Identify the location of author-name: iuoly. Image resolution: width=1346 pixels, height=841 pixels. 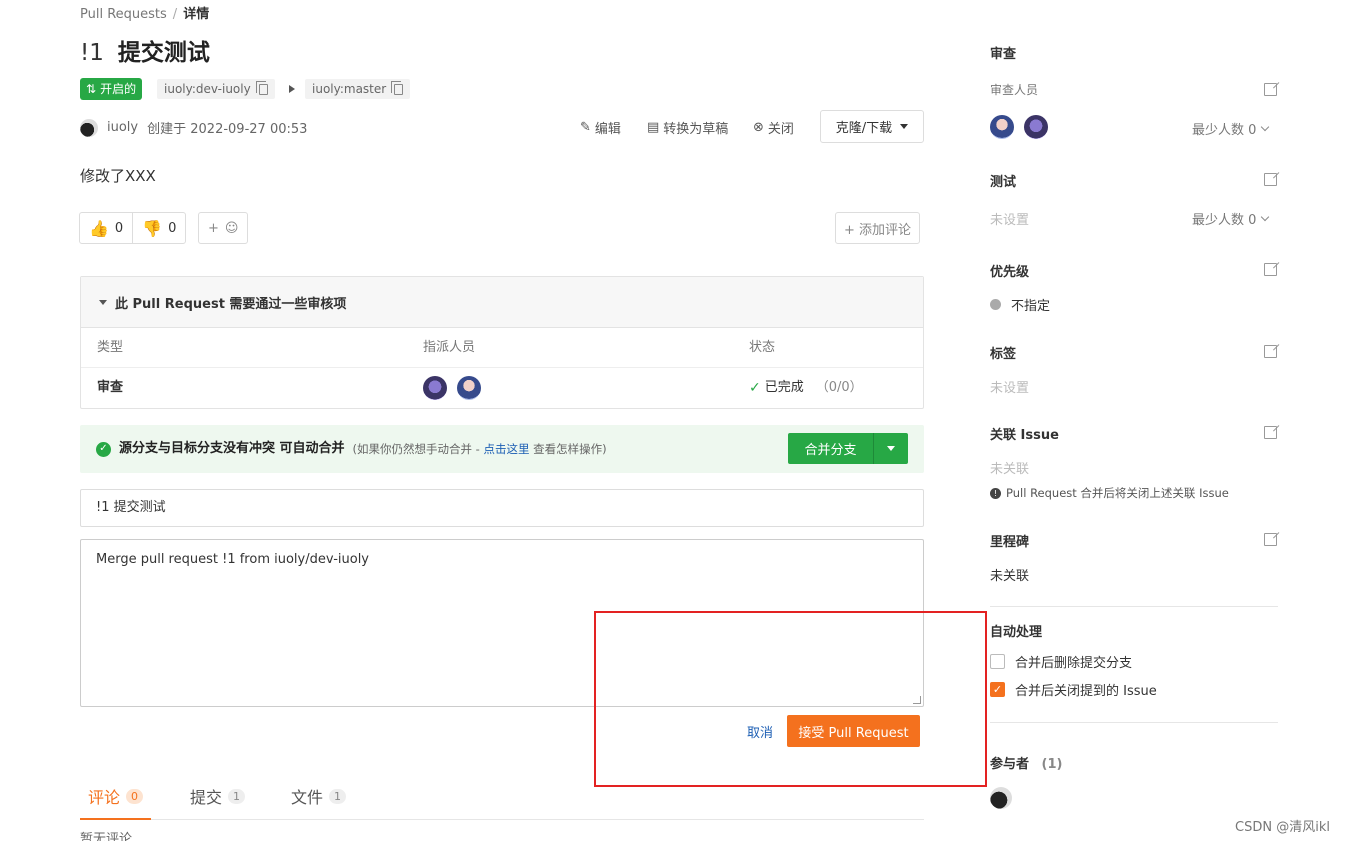
(122, 127).